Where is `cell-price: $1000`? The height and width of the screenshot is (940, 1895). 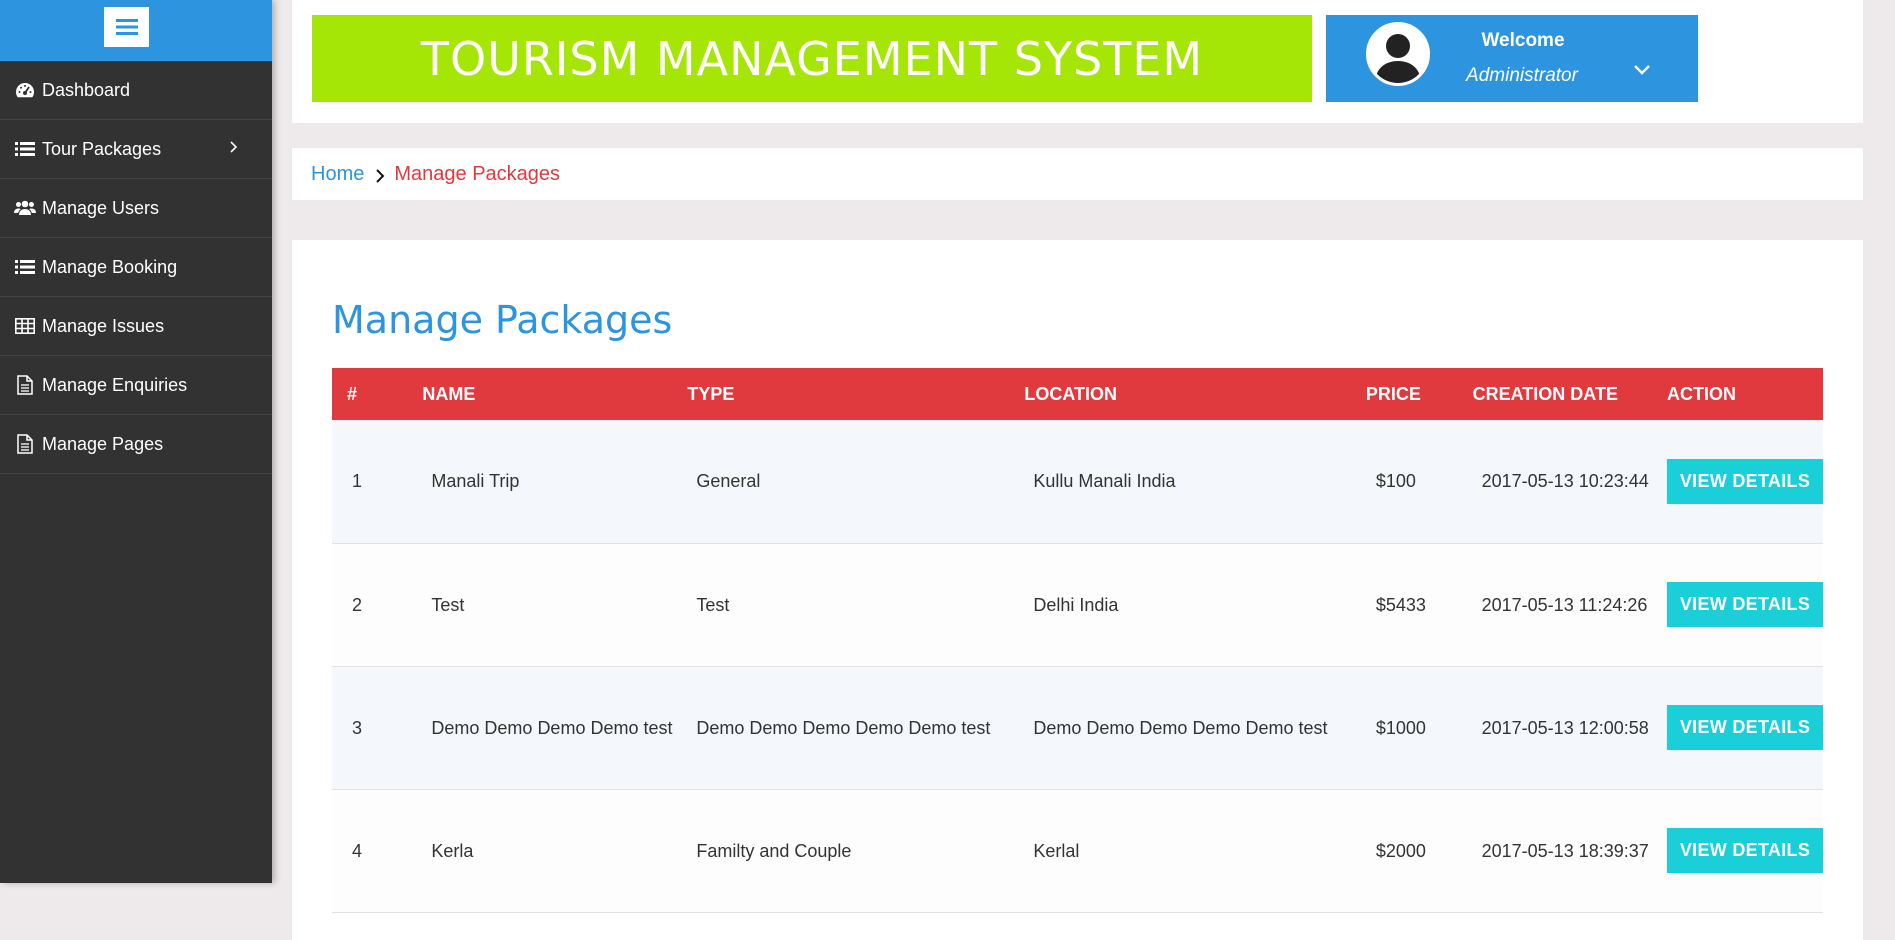
cell-price: $1000 is located at coordinates (1400, 727).